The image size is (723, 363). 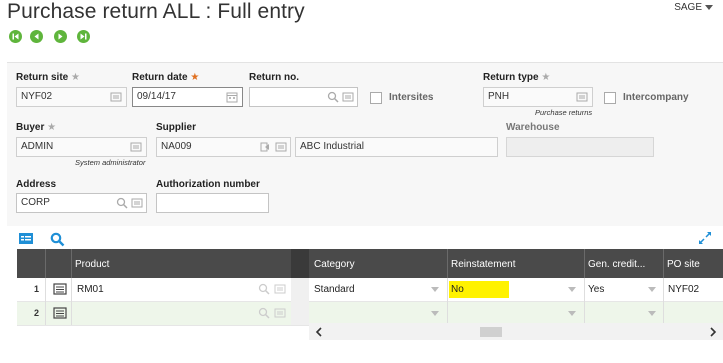 I want to click on product-cell: RM01, so click(x=90, y=289).